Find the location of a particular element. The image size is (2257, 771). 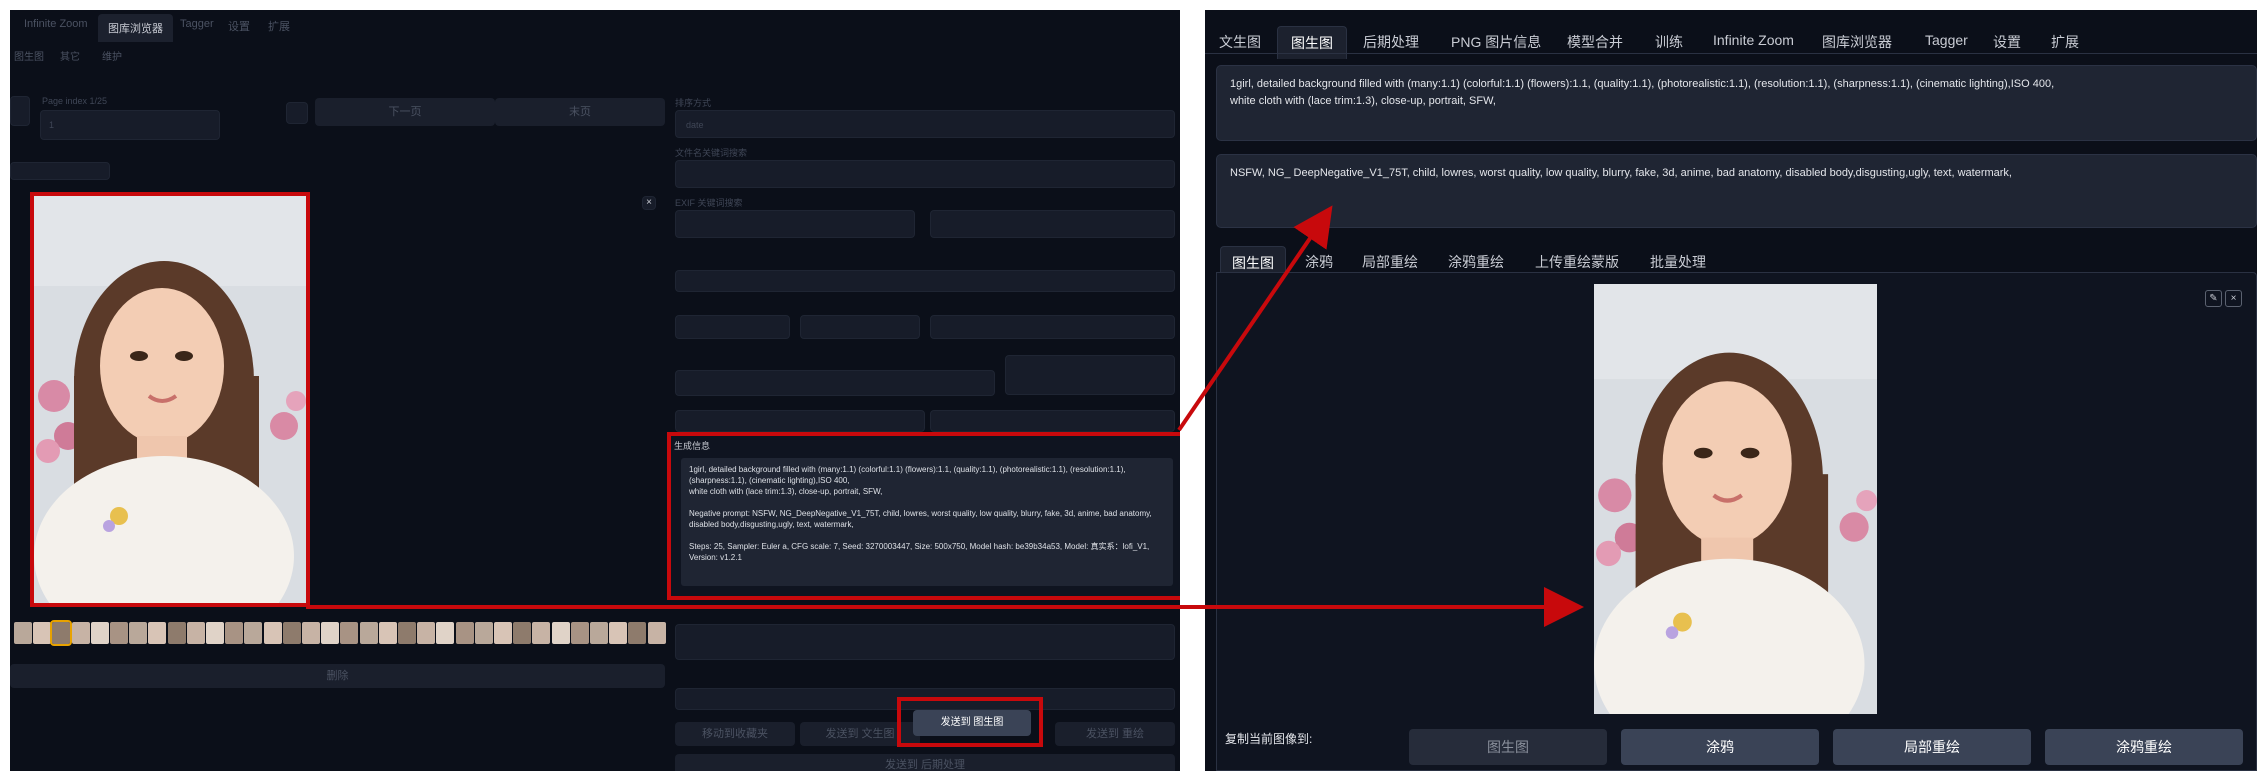

thumbnail-strip is located at coordinates (340, 634).